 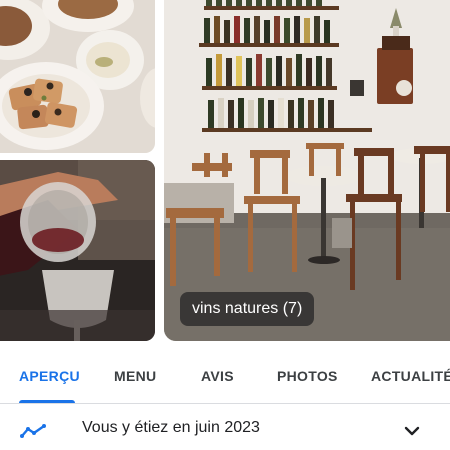 What do you see at coordinates (49, 373) in the screenshot?
I see `tab-apercu: APERÇU` at bounding box center [49, 373].